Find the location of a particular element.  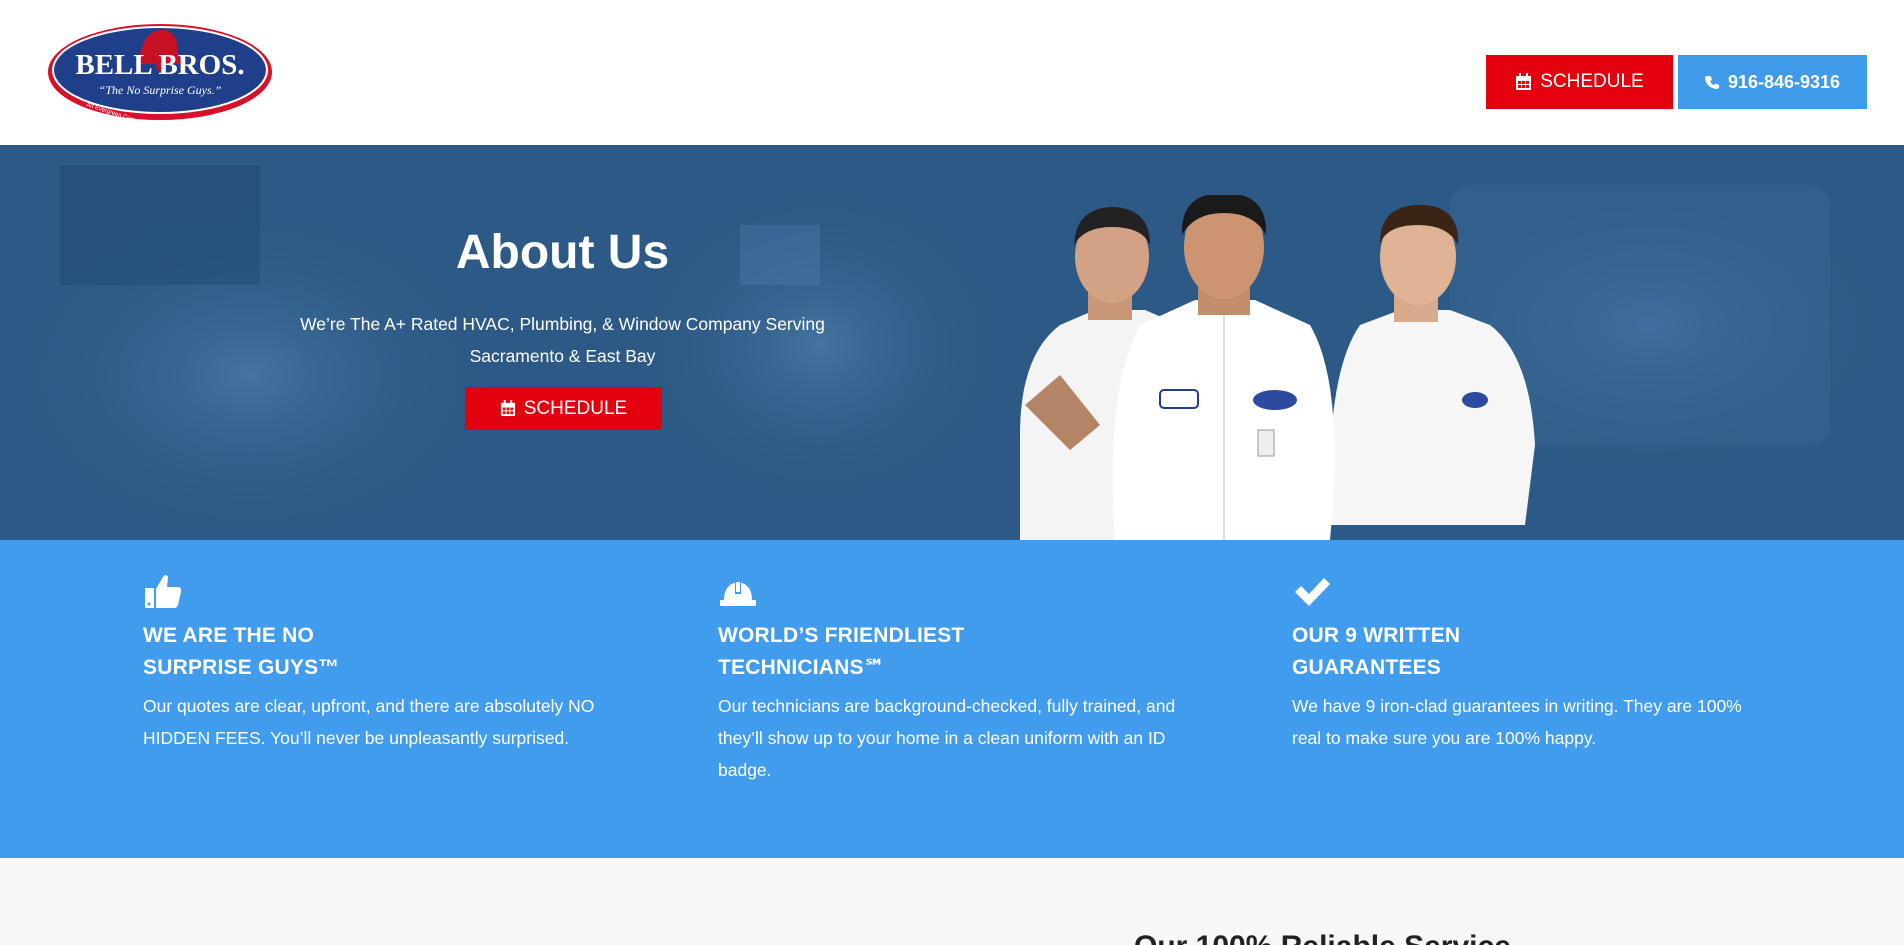

schedule-label: SCHEDULE is located at coordinates (1592, 81).